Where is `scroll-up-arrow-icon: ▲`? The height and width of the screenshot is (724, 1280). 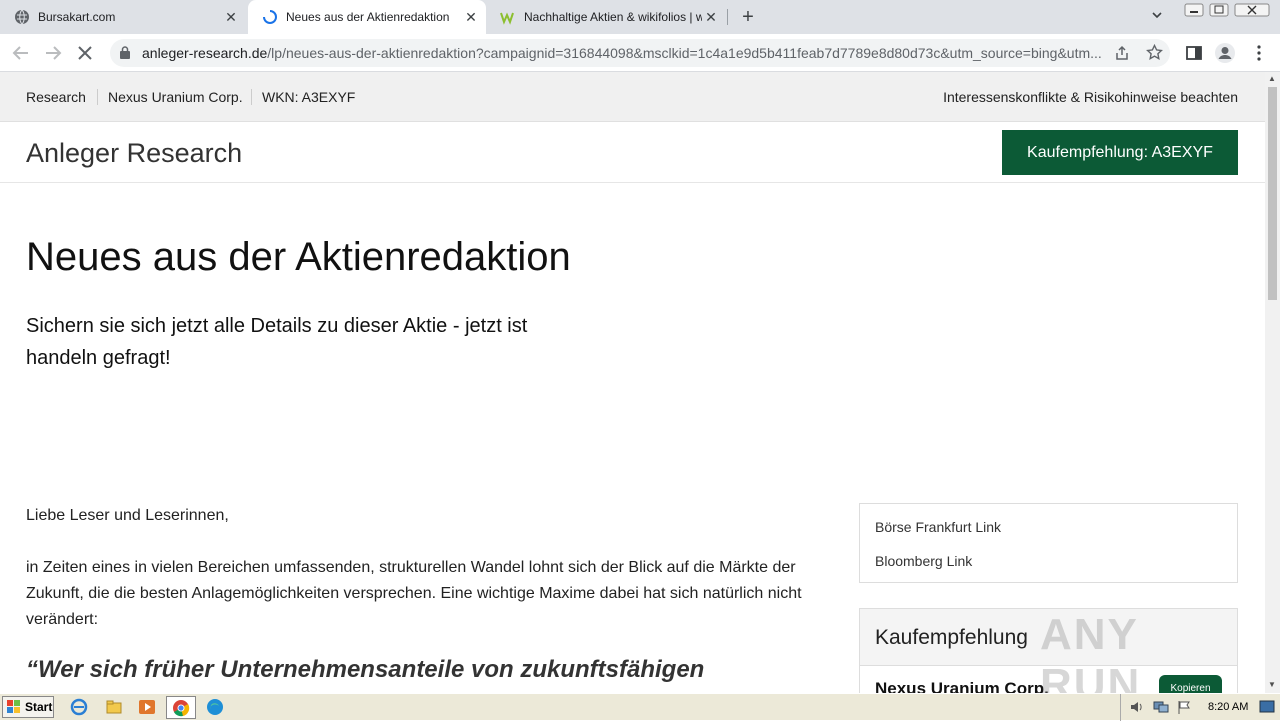
scroll-up-arrow-icon: ▲ is located at coordinates (1272, 78).